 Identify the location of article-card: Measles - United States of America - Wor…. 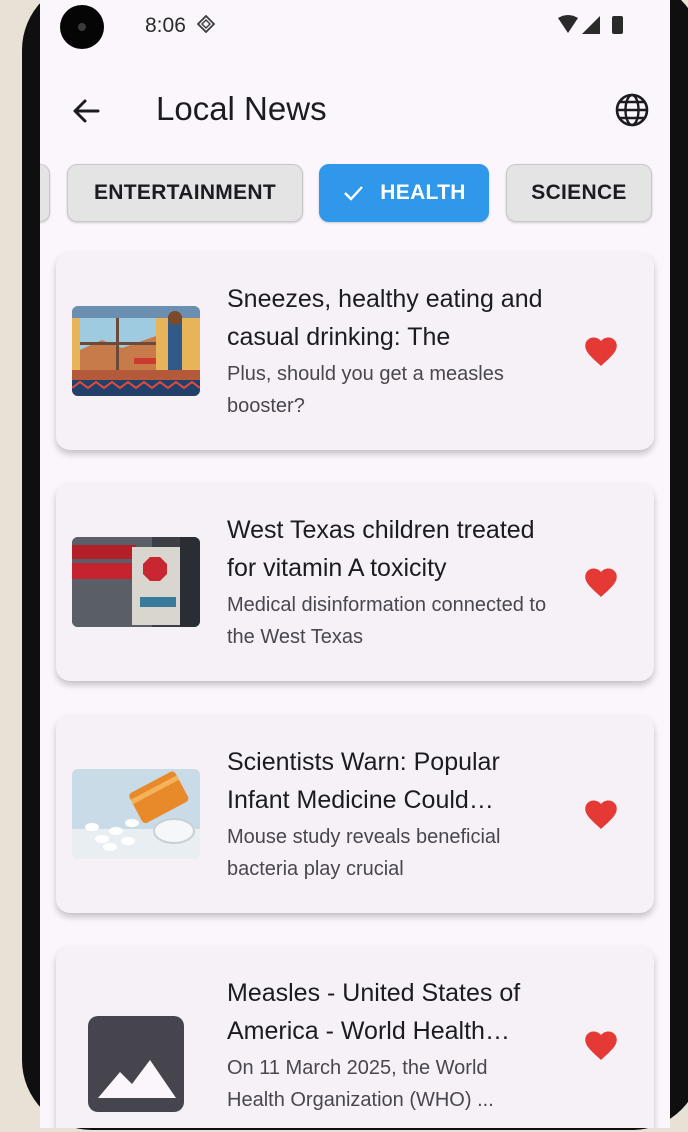
(355, 1037).